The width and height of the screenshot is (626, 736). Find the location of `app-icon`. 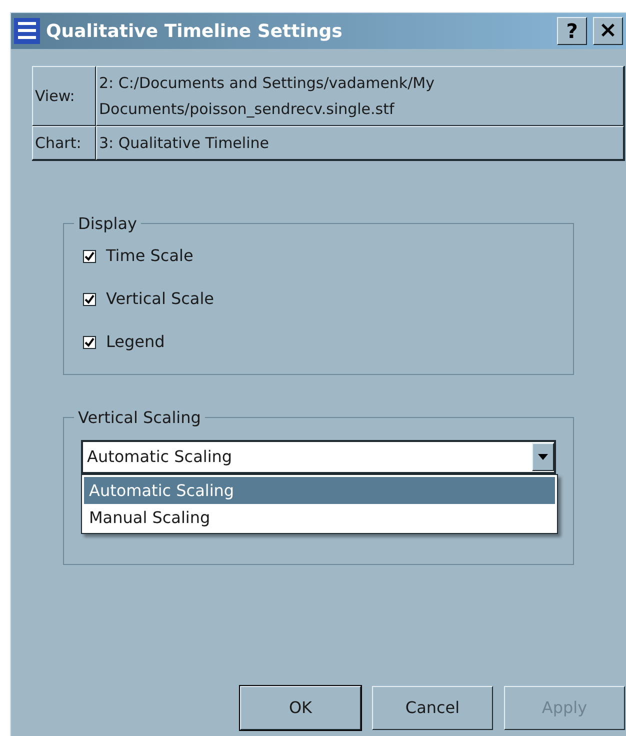

app-icon is located at coordinates (27, 31).